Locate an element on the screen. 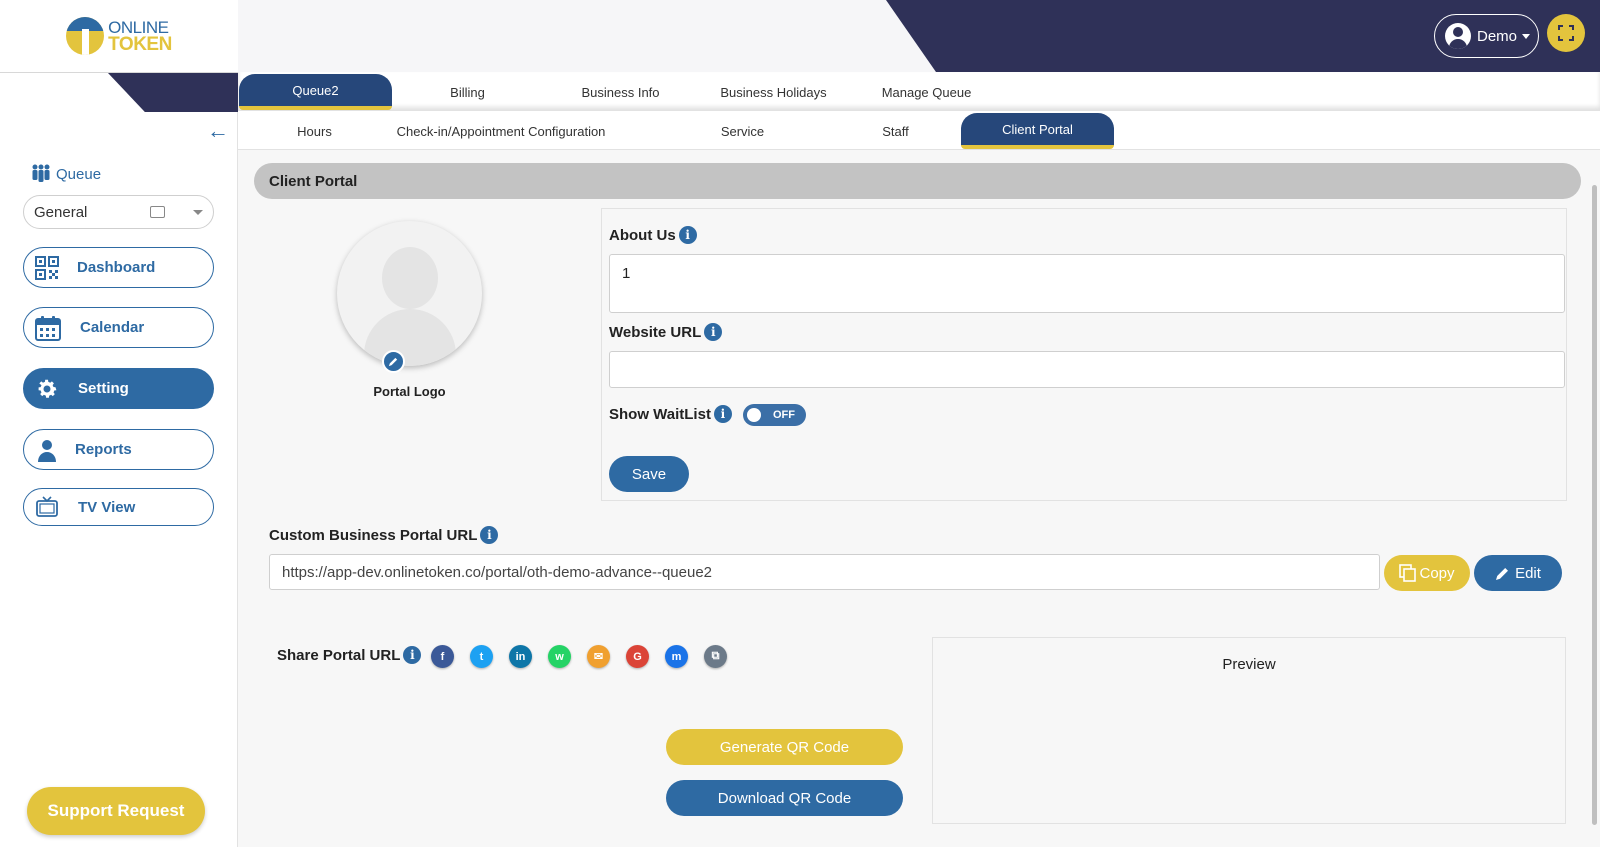 The height and width of the screenshot is (847, 1600). toggle-knob is located at coordinates (754, 415).